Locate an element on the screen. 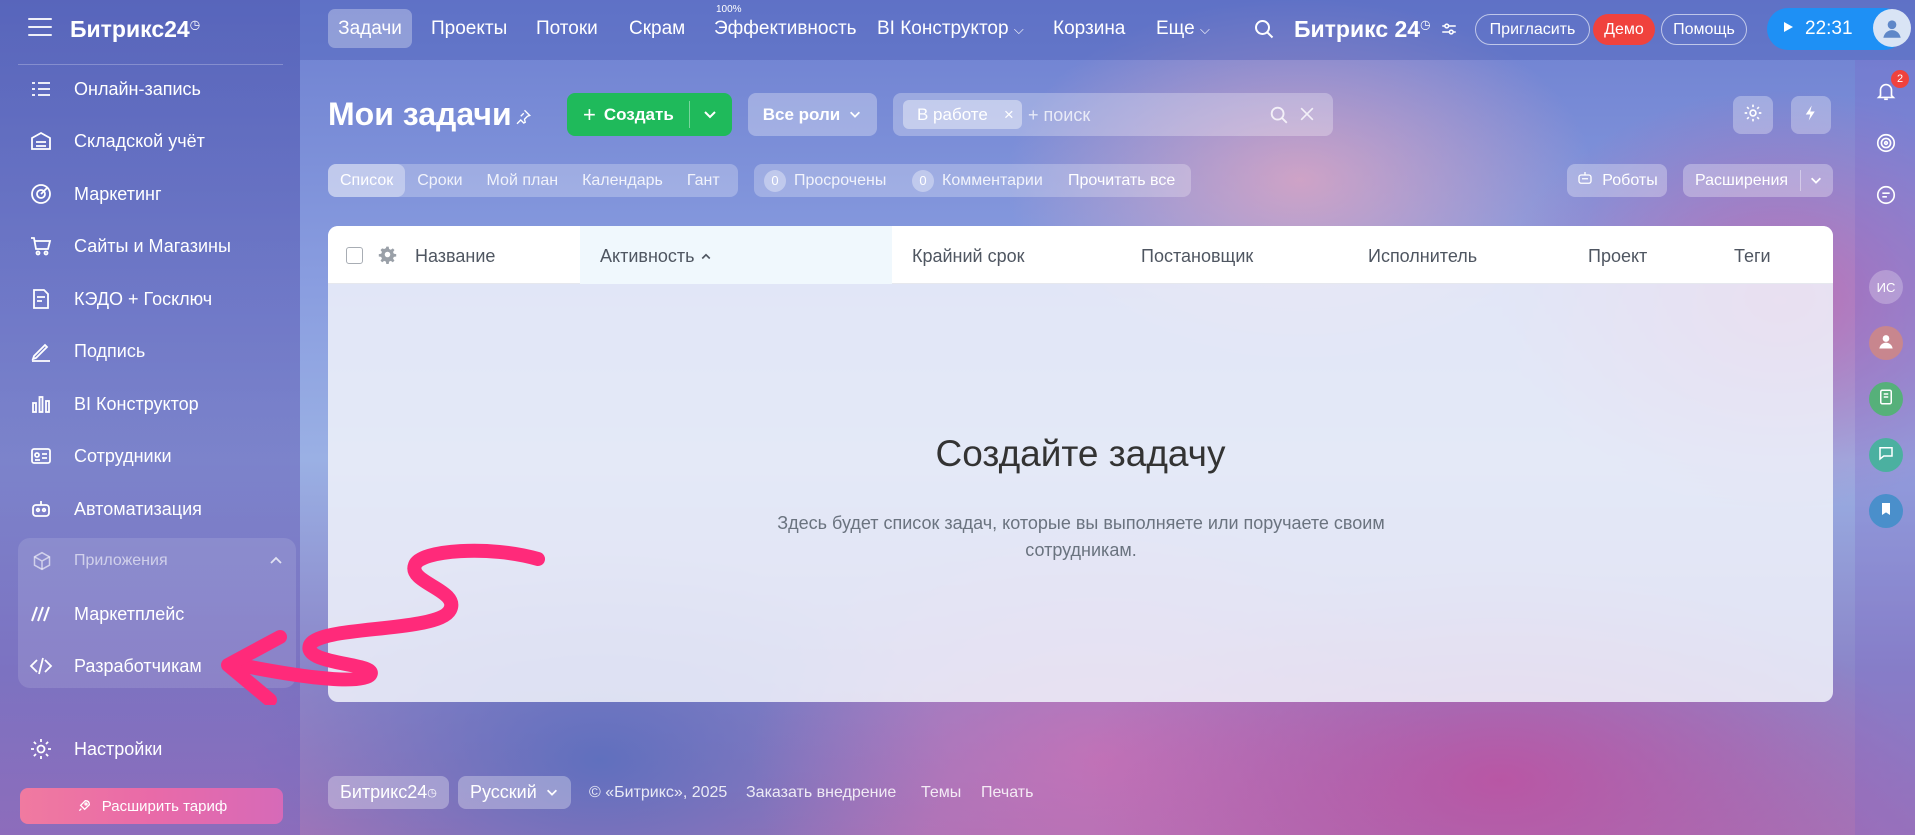  demo-badge: Демо is located at coordinates (1624, 29).